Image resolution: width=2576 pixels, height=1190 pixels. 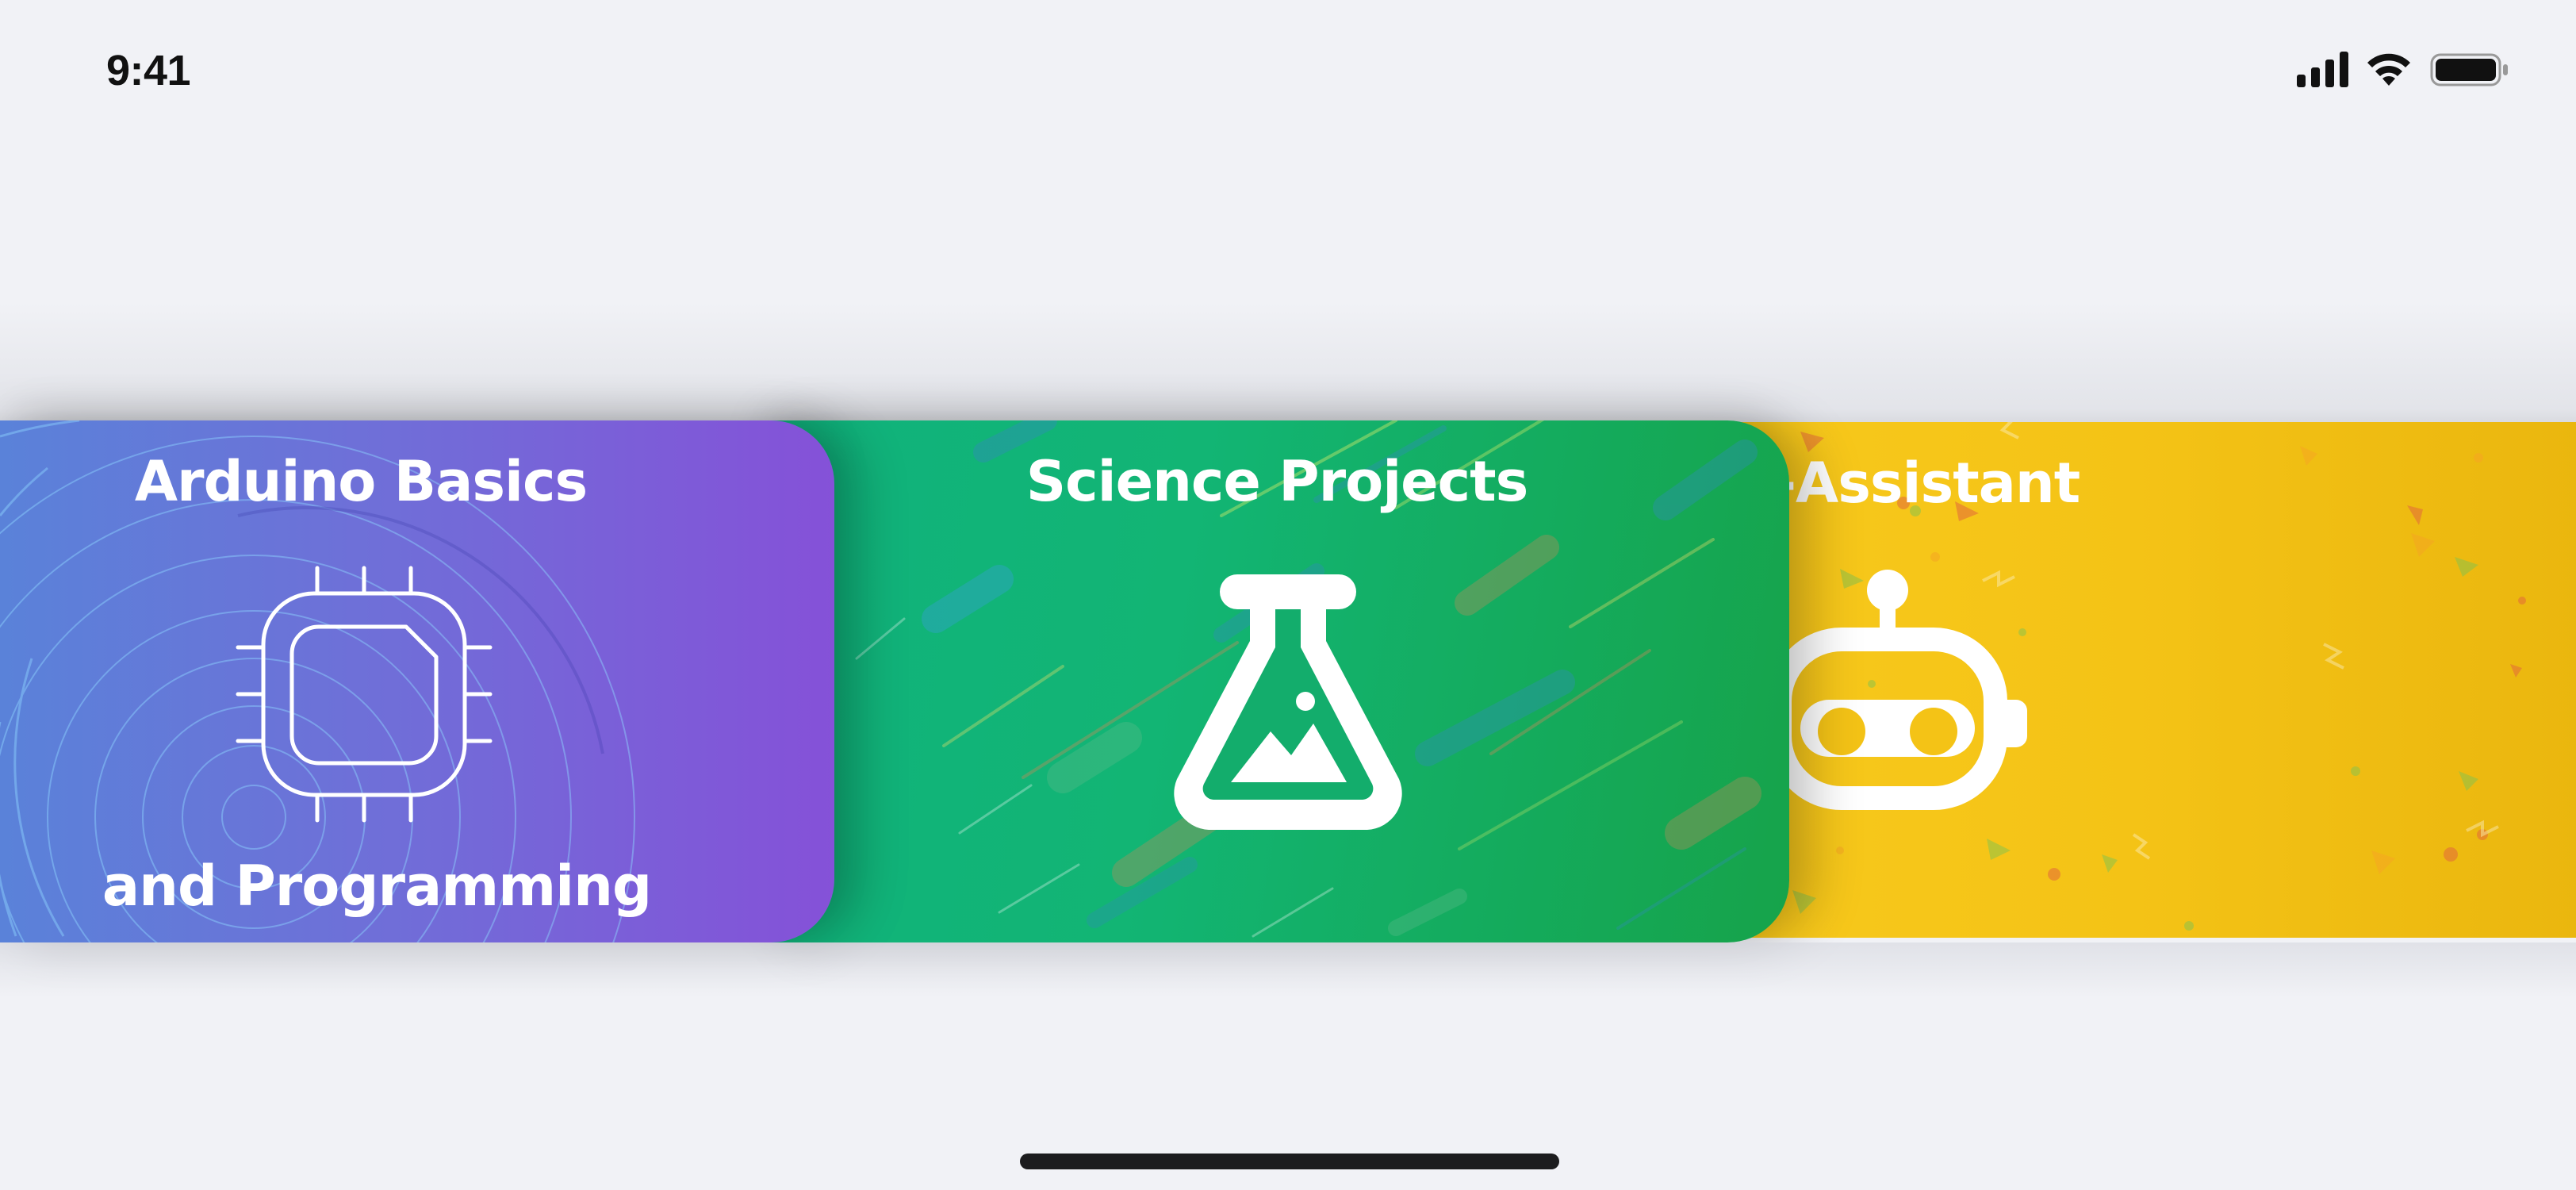 What do you see at coordinates (1288, 970) in the screenshot?
I see `carousel-bottom-shadow` at bounding box center [1288, 970].